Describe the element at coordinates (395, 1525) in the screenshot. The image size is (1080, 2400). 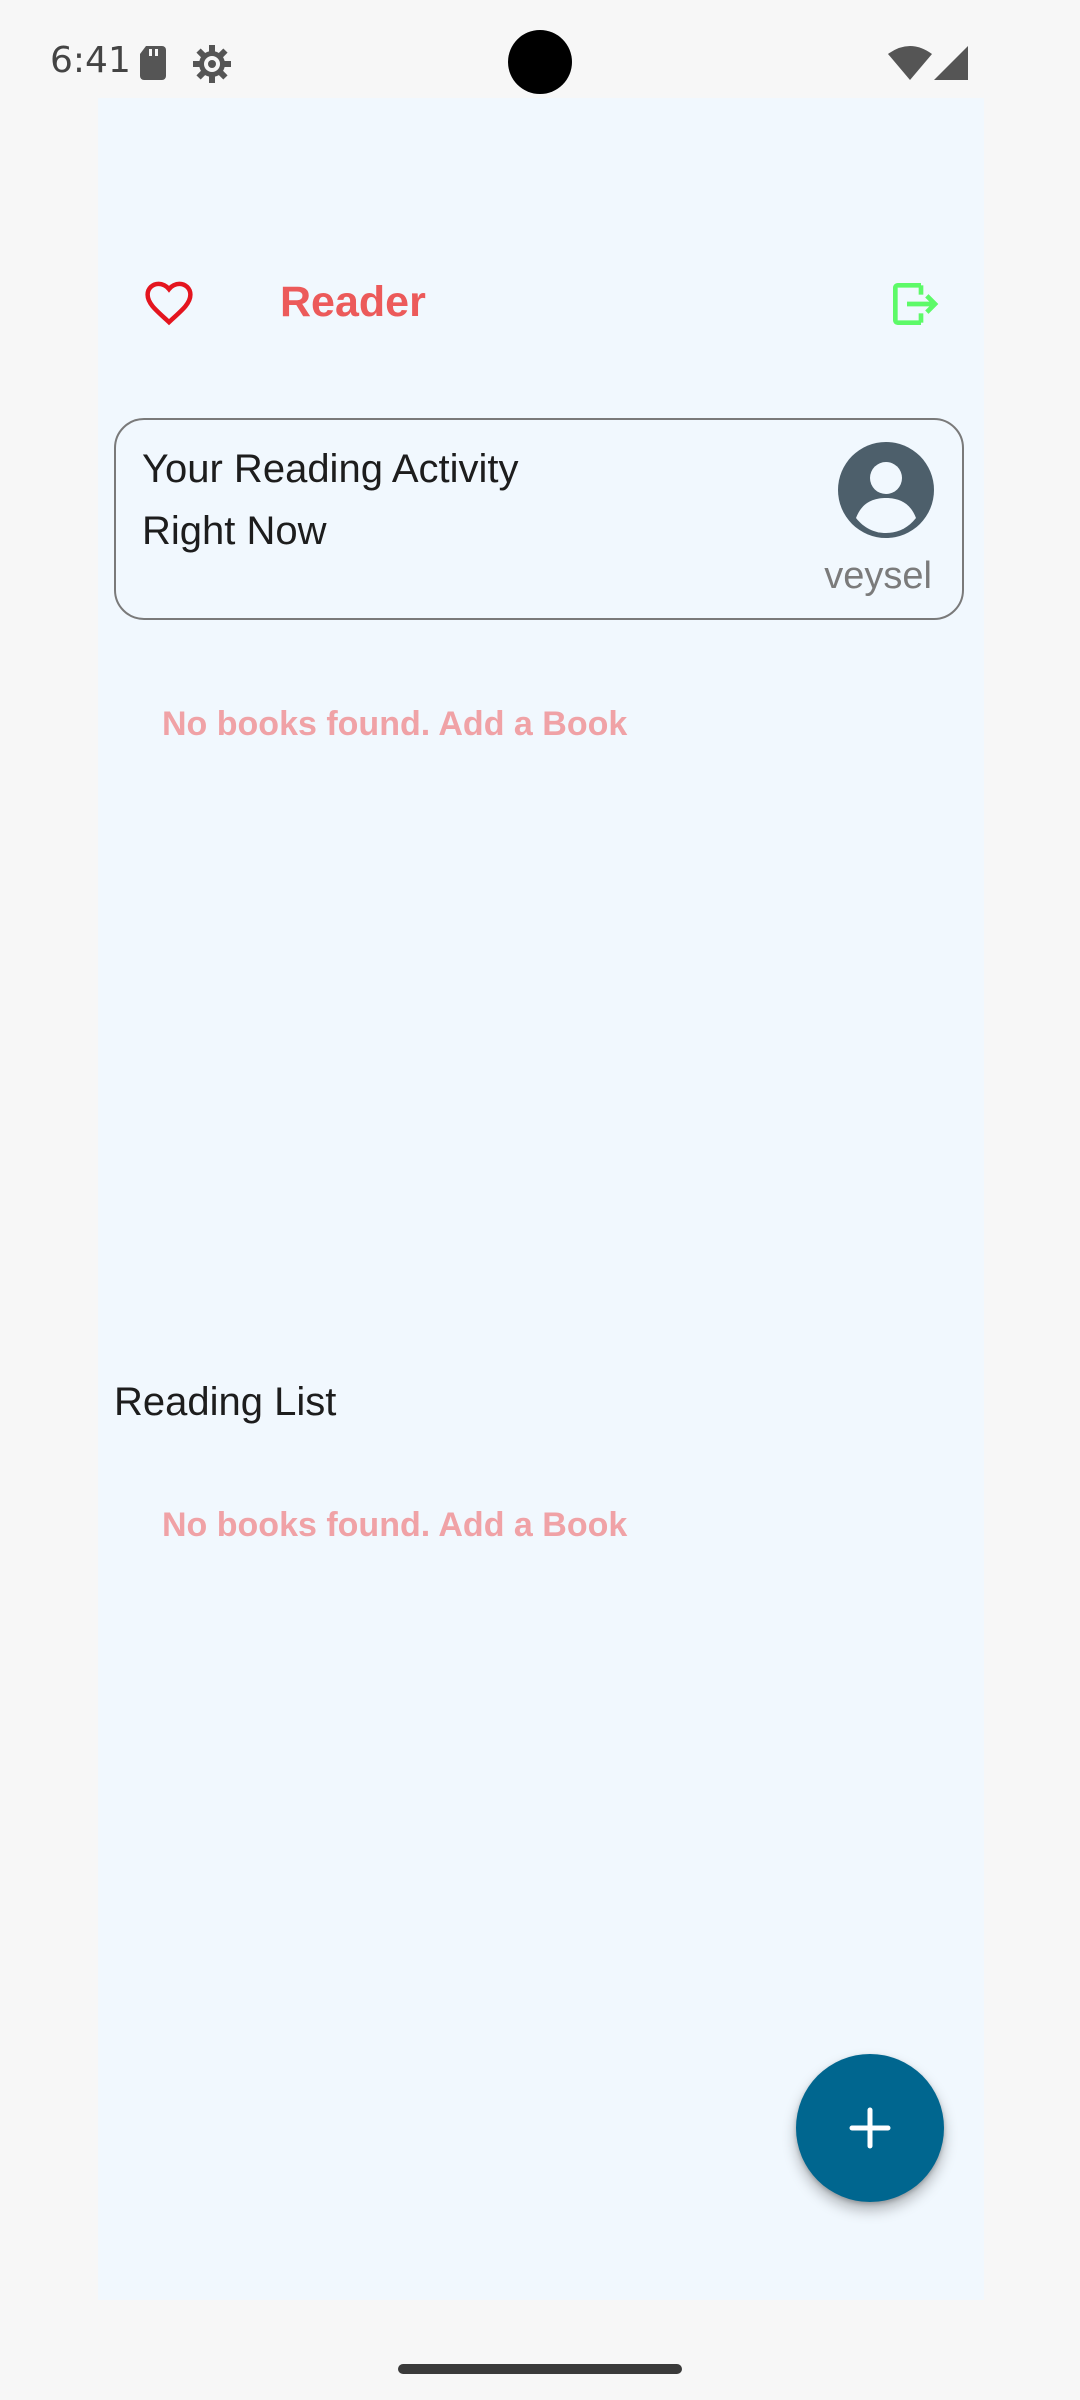
I see `reading-list-empty-message: No books found. Add a Book` at that location.